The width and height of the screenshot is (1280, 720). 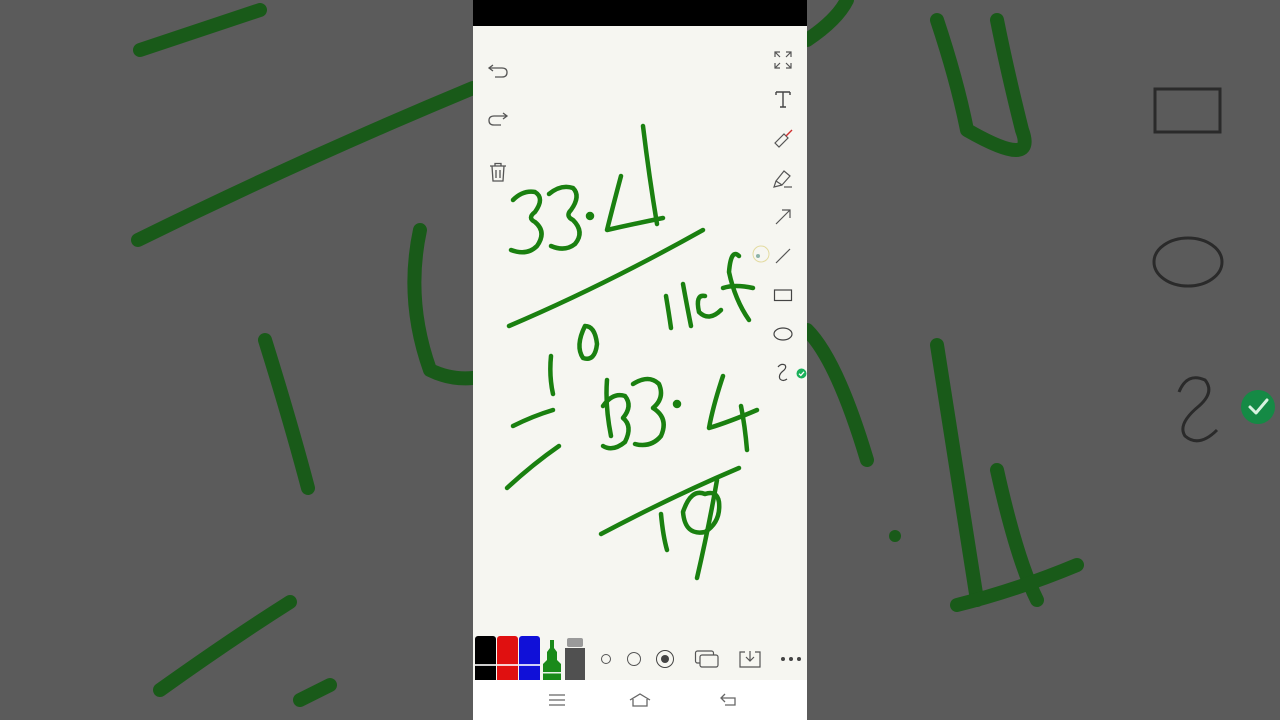 I want to click on arrow-tool-button, so click(x=783, y=217).